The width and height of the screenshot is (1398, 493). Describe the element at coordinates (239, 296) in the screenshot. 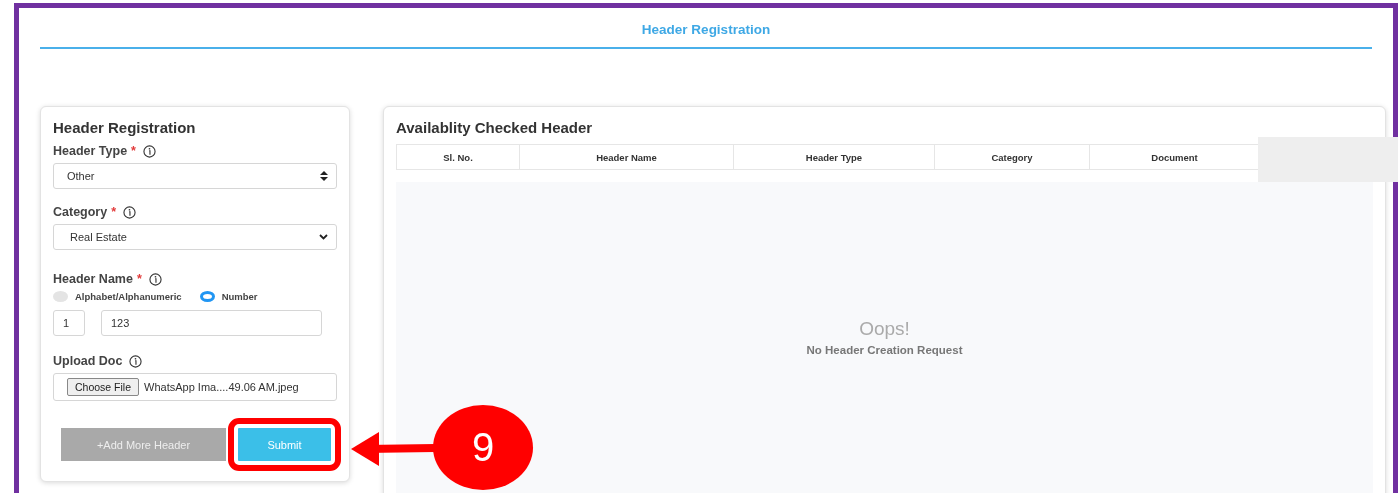

I see `radio-label: Number` at that location.